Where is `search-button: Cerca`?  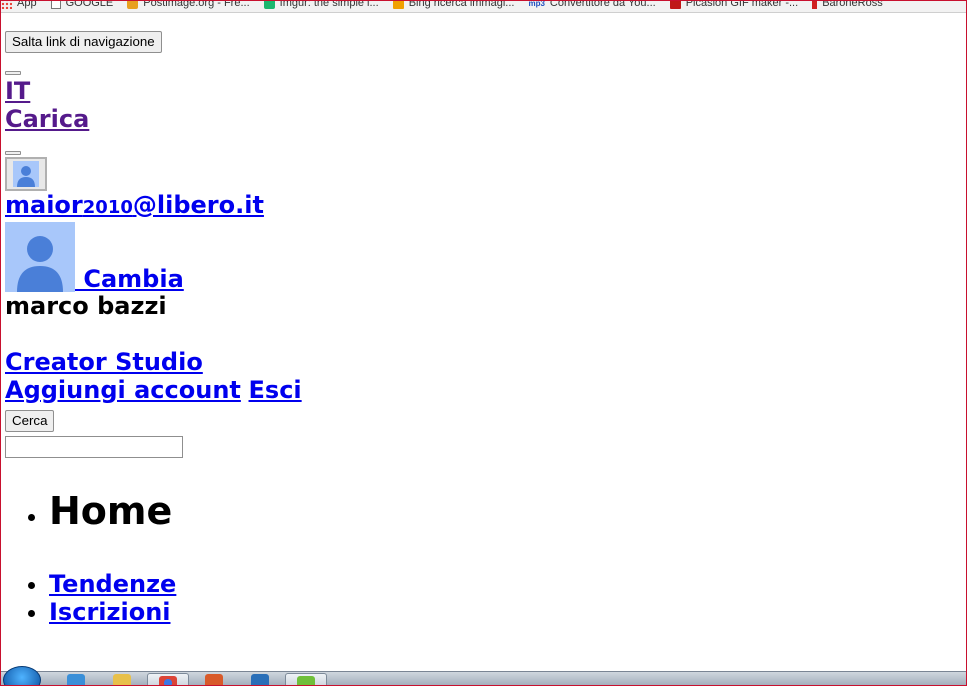 search-button: Cerca is located at coordinates (30, 421).